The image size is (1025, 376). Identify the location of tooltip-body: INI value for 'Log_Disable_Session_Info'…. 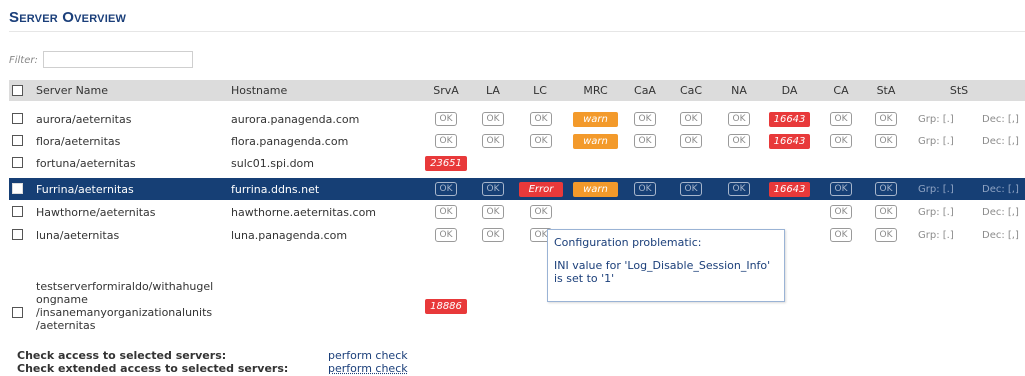
(662, 272).